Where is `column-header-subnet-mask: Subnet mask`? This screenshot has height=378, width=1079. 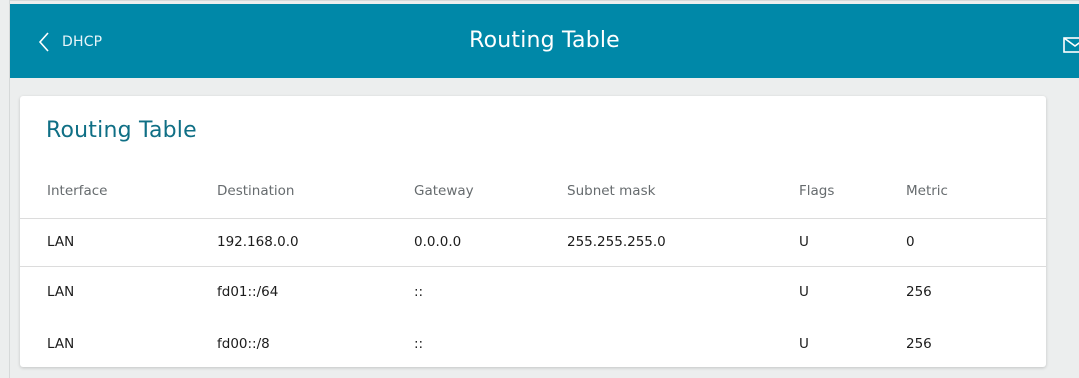 column-header-subnet-mask: Subnet mask is located at coordinates (611, 191).